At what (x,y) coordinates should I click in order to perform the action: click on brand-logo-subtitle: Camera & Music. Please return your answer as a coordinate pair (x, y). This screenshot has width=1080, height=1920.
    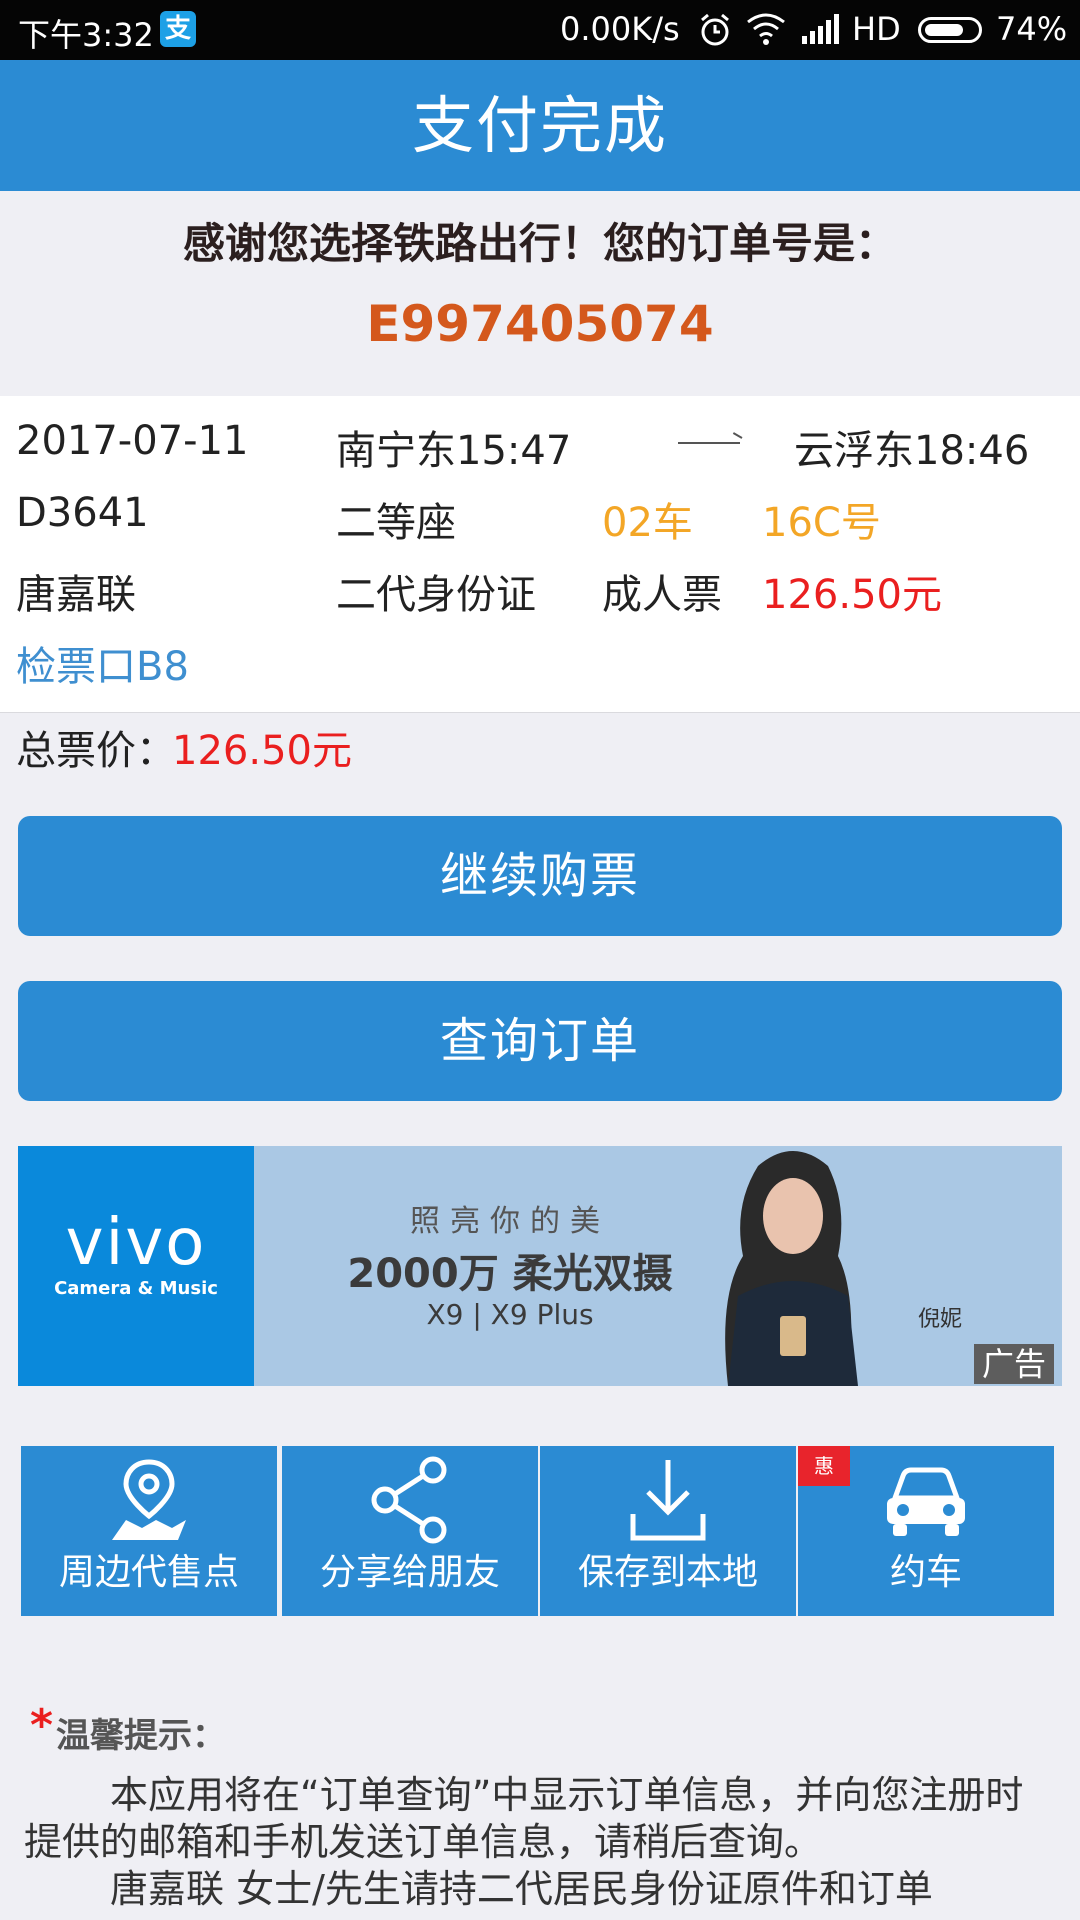
    Looking at the image, I should click on (136, 1288).